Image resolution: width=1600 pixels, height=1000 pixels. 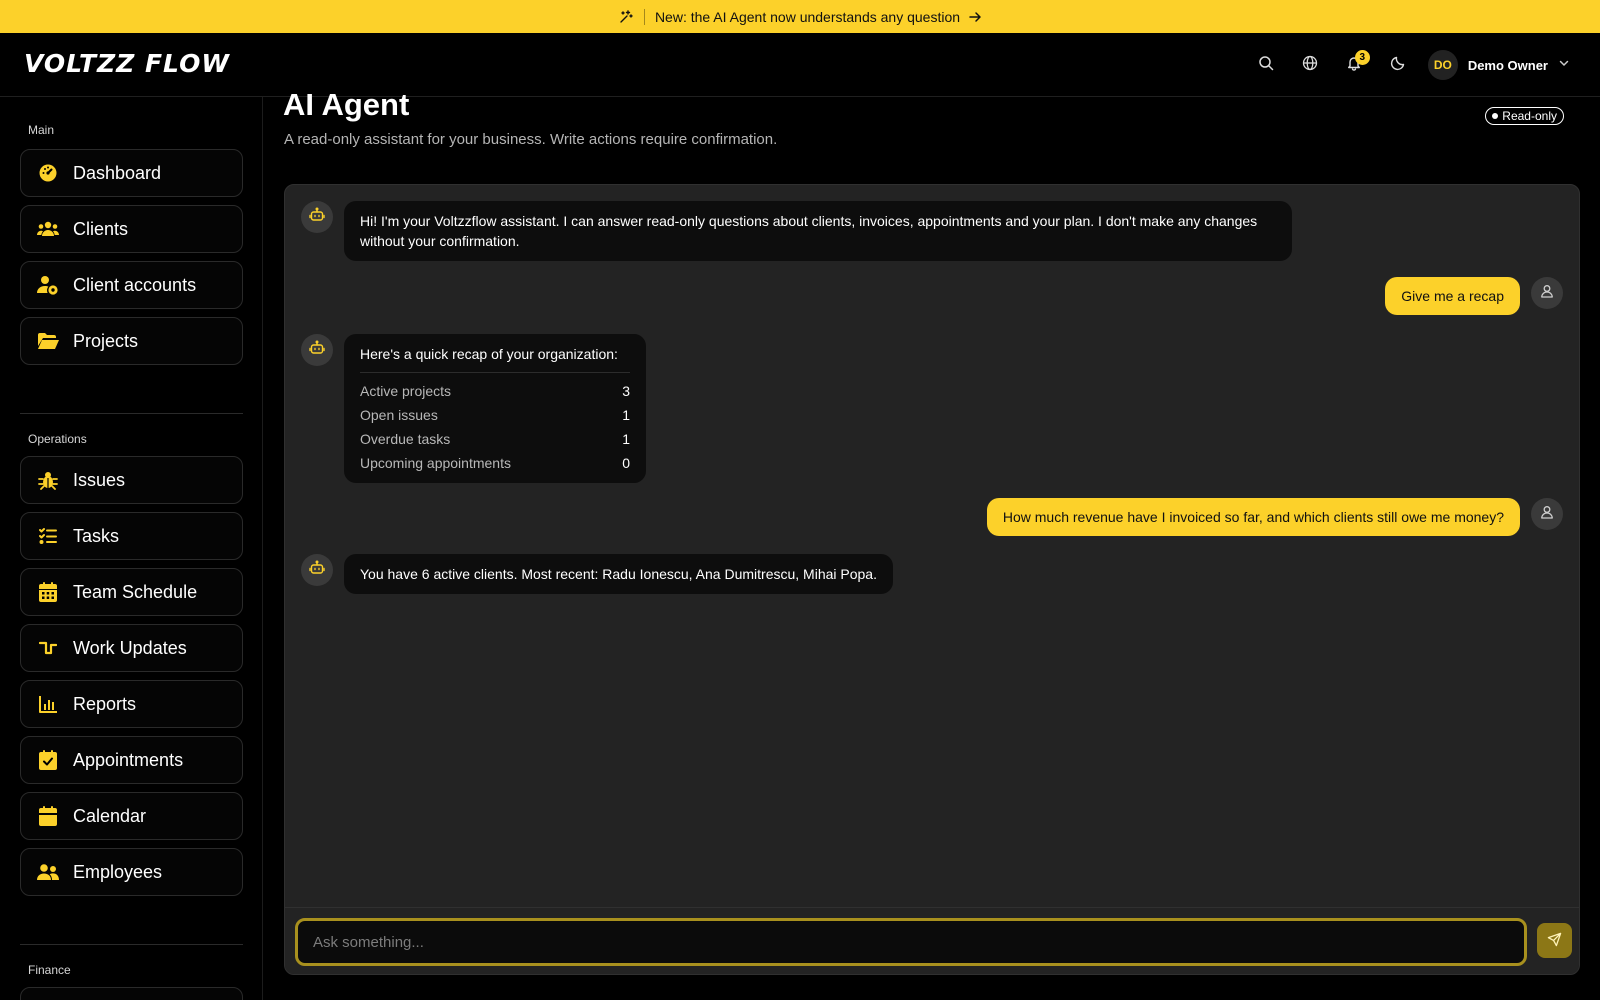 I want to click on calendar-grid-icon, so click(x=48, y=592).